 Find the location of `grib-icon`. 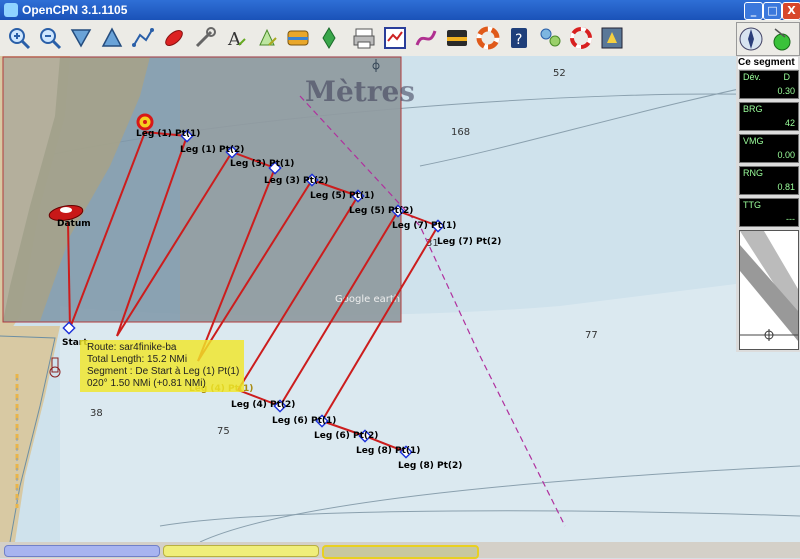

grib-icon is located at coordinates (612, 38).